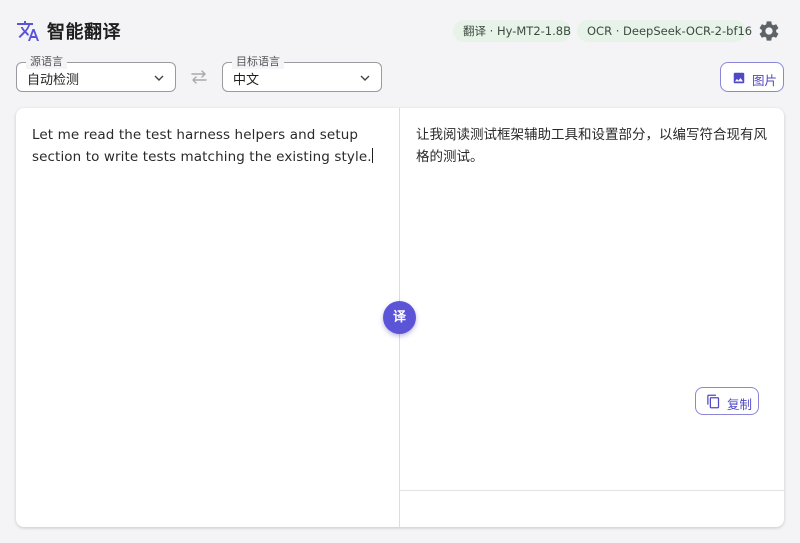  Describe the element at coordinates (199, 77) in the screenshot. I see `swap-arrows-icon` at that location.